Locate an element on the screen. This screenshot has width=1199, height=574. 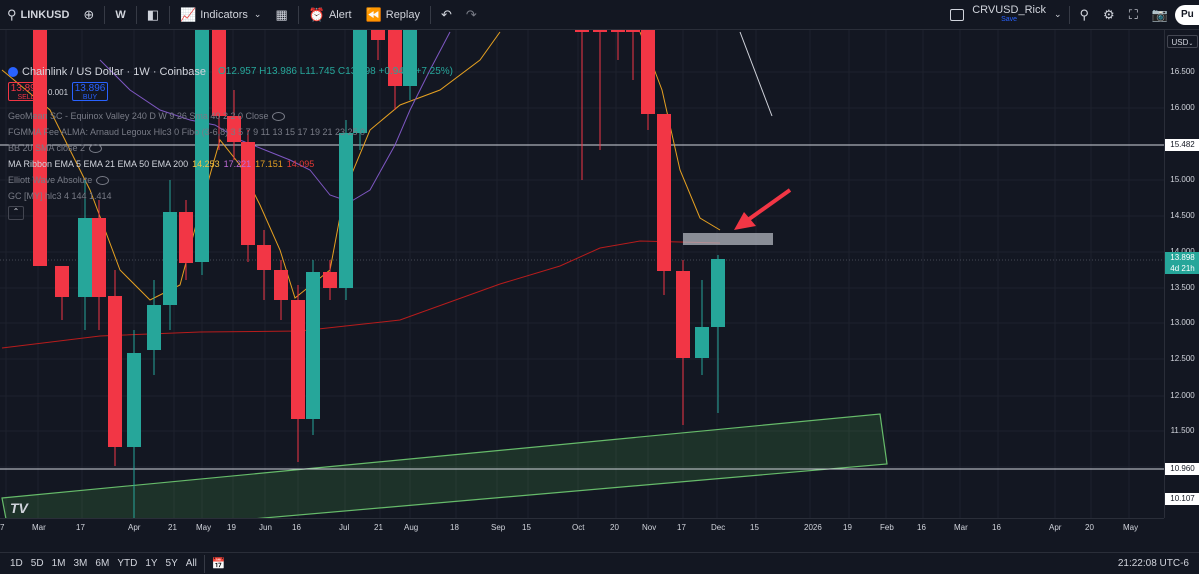
settings-button: ⚙ is located at coordinates (1109, 15).